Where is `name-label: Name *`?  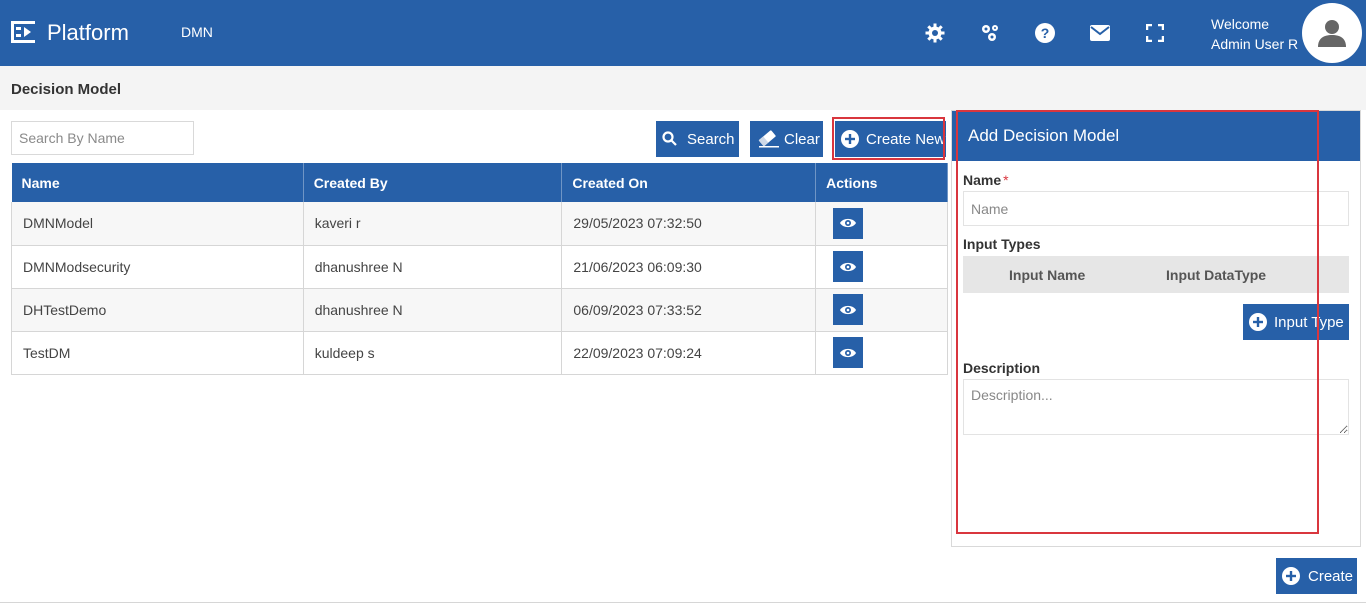
name-label: Name * is located at coordinates (986, 180).